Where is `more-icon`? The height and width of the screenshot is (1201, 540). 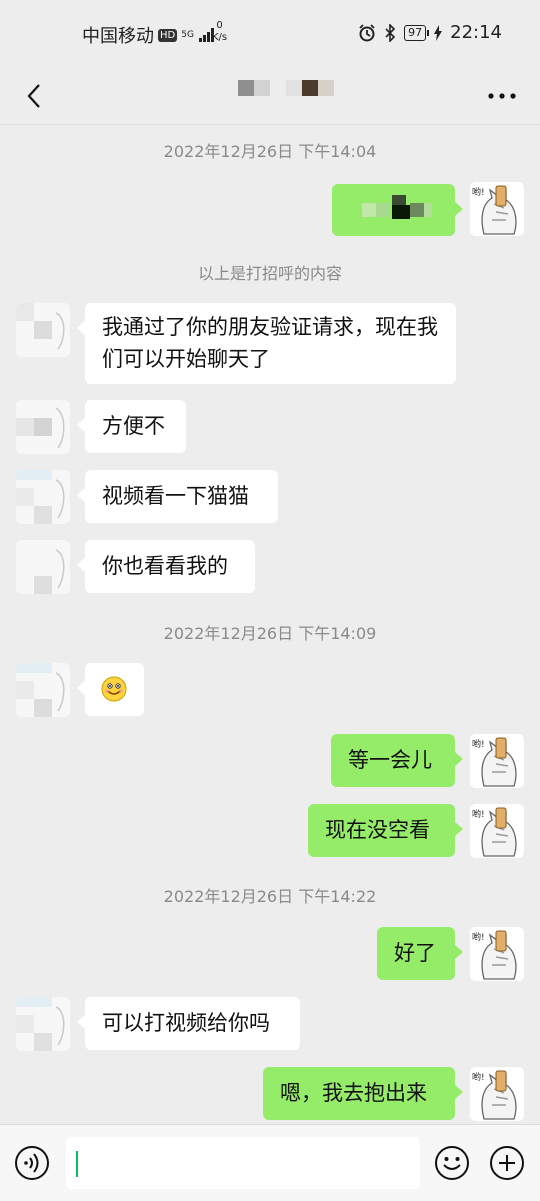 more-icon is located at coordinates (502, 96).